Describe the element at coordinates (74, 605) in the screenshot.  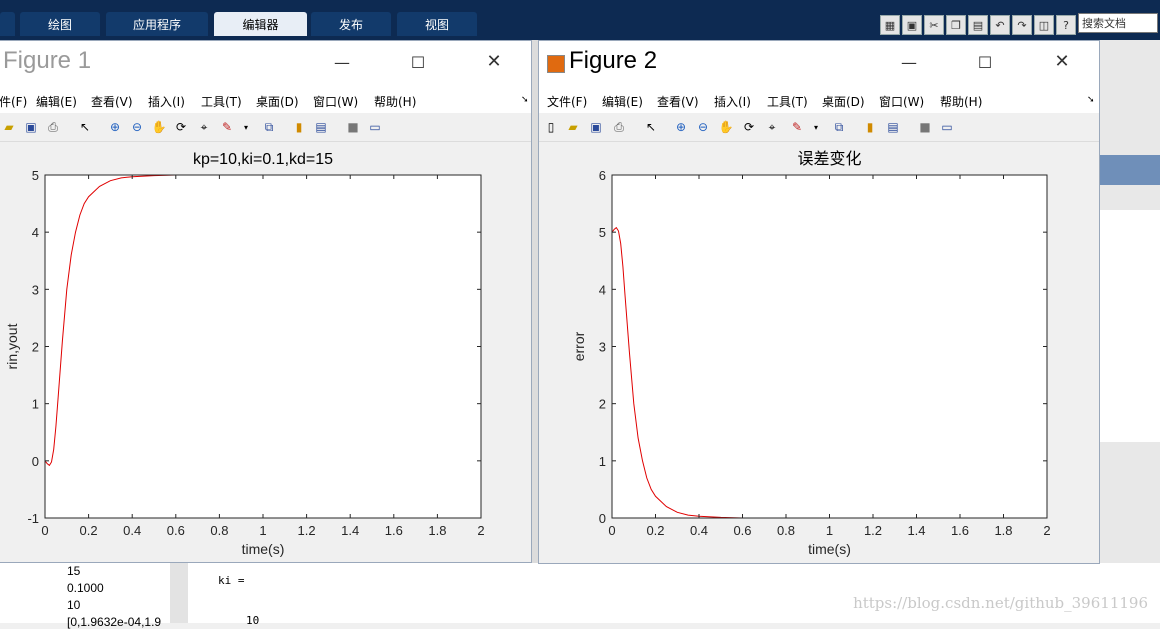
I see `workspace-value: 10` at that location.